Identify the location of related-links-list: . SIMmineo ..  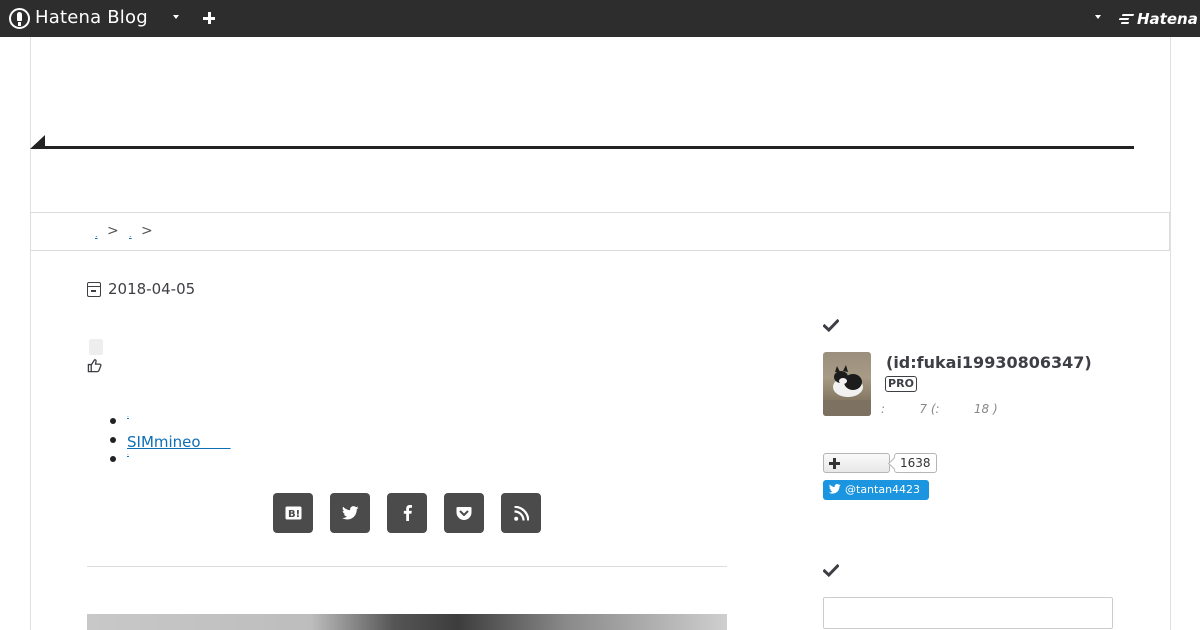
(169, 440).